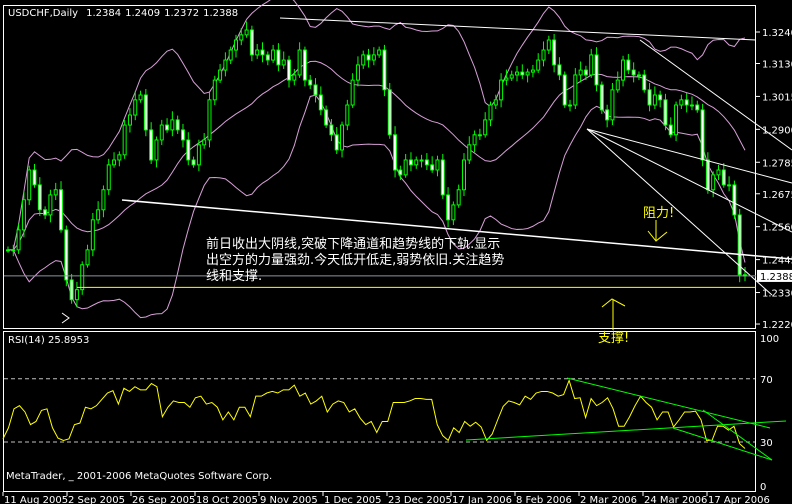 The width and height of the screenshot is (792, 504). Describe the element at coordinates (163, 499) in the screenshot. I see `date-tick-label: 26 Sep 2005` at that location.